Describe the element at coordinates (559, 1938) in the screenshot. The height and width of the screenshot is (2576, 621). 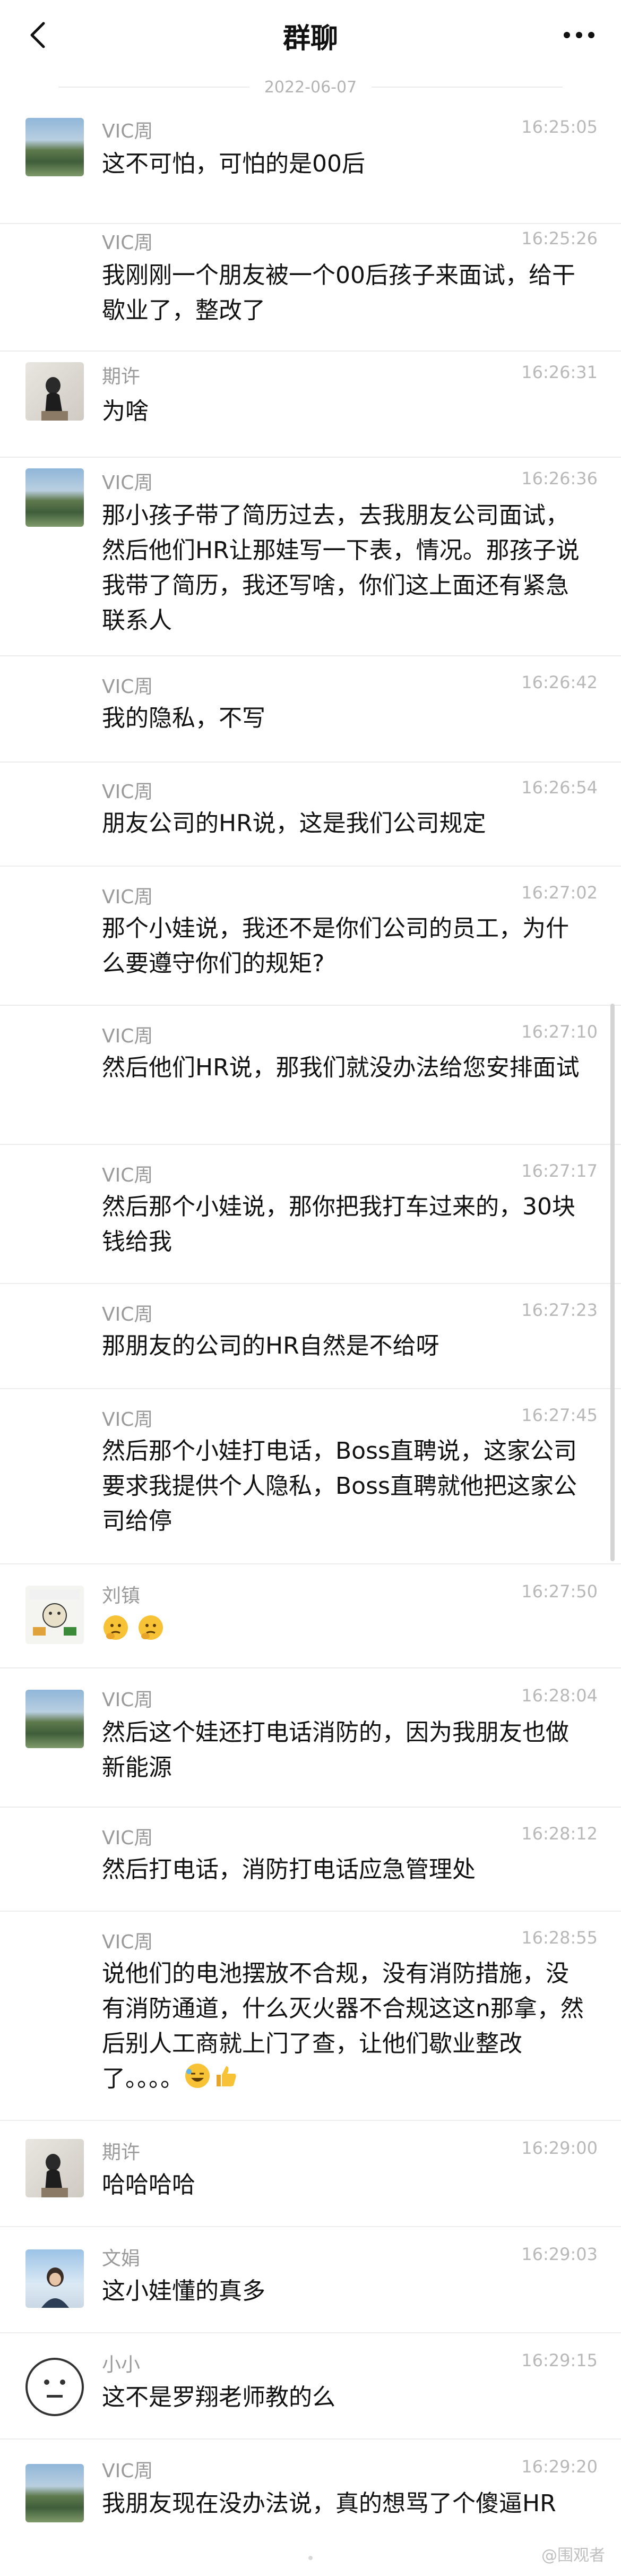
I see `message-time: 16:28:55` at that location.